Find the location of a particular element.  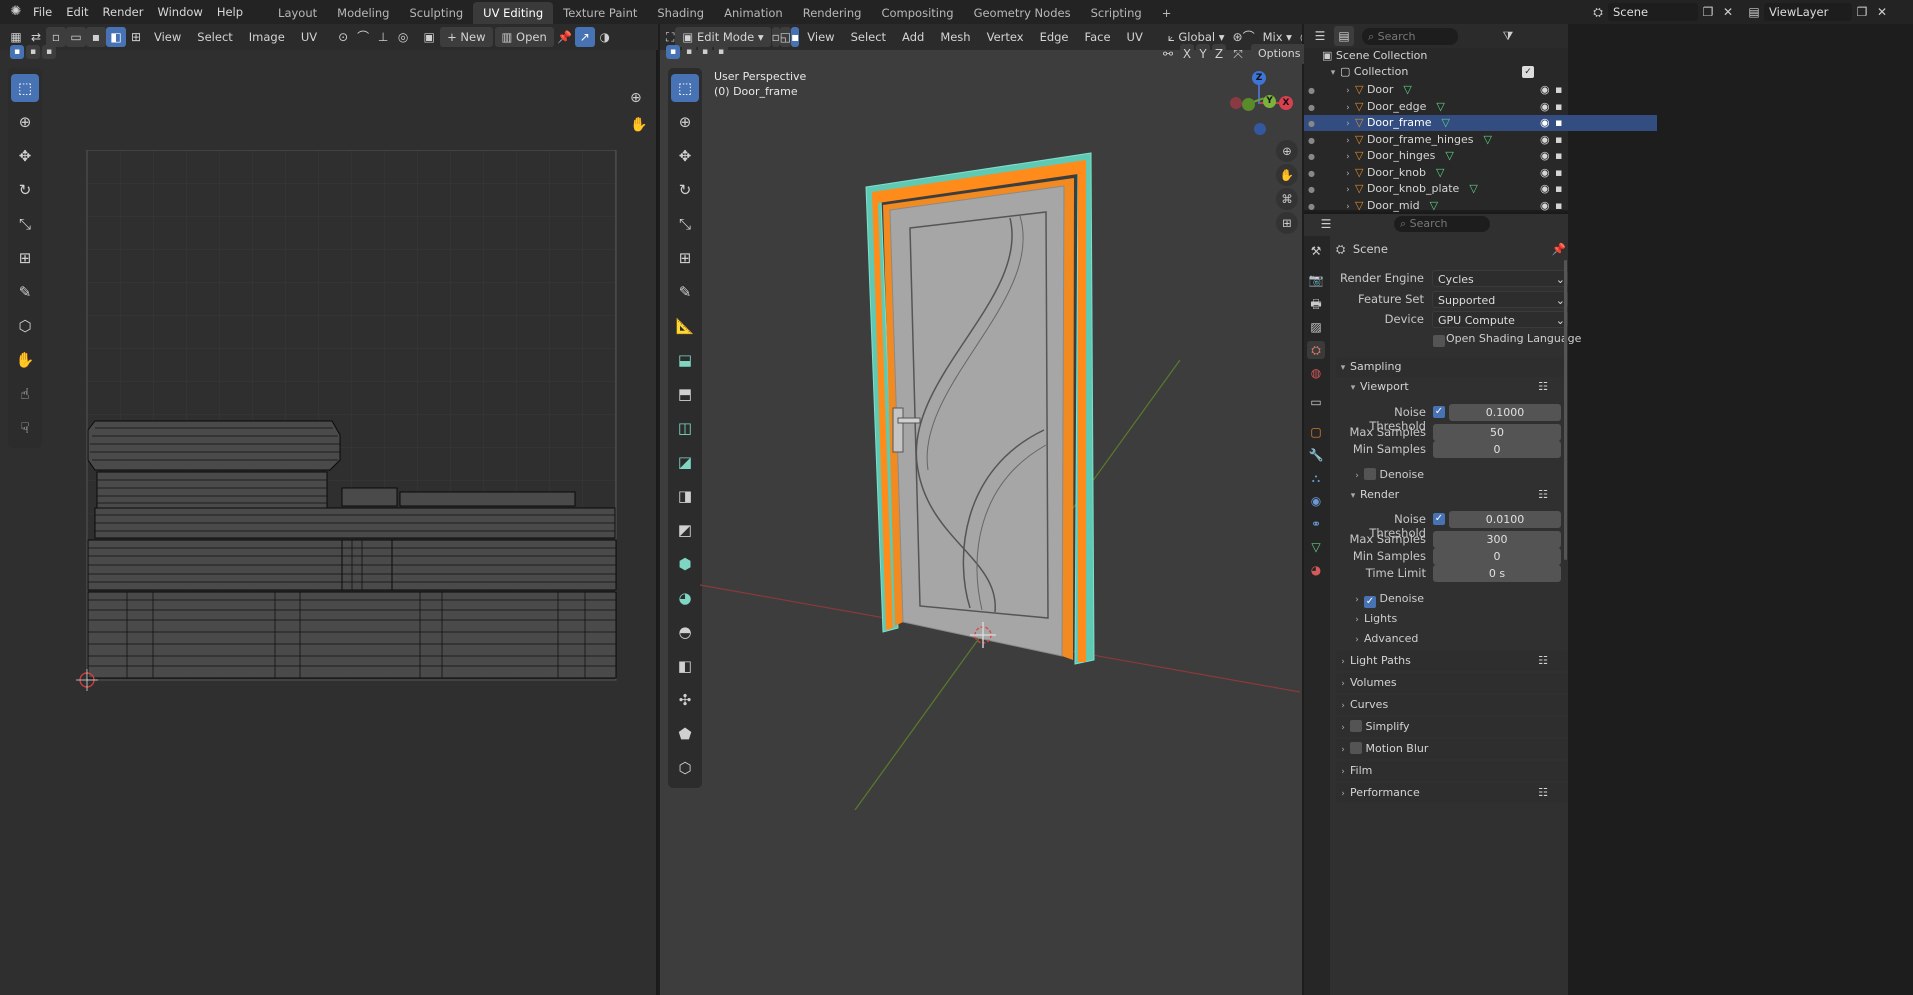

outliner-item: ● › ▽ Door_knob ▽ ◉ ▪ is located at coordinates (1480, 173).